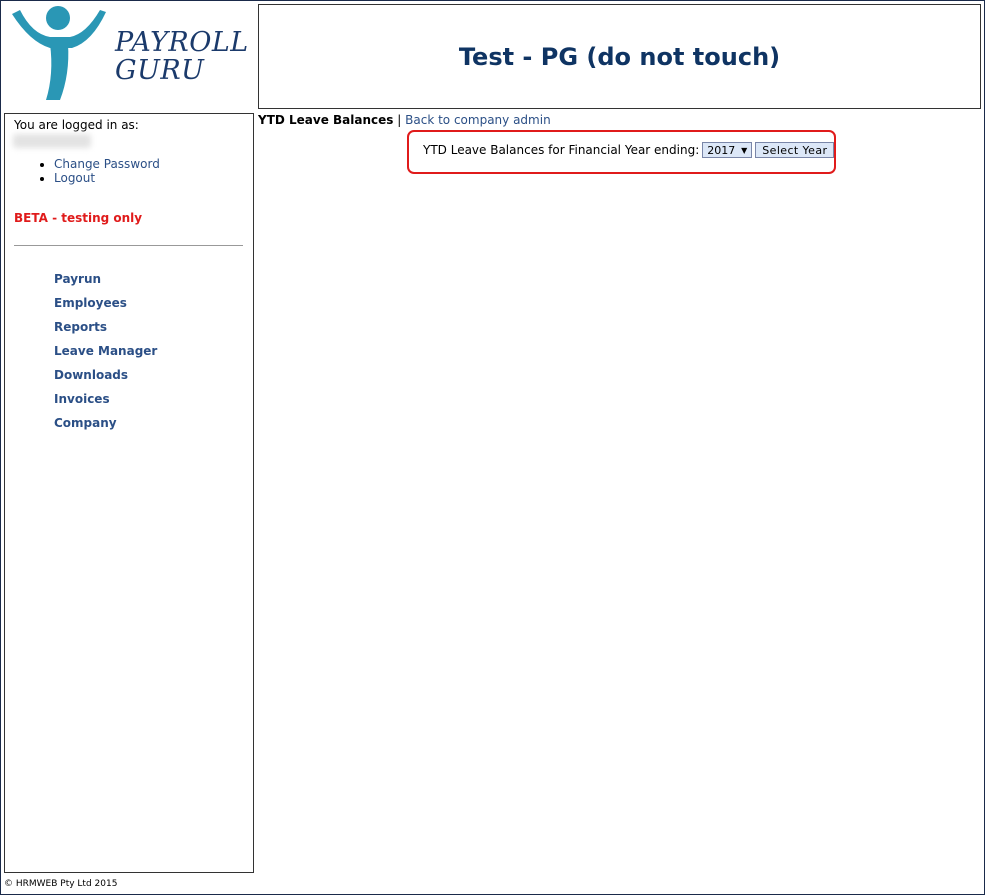  I want to click on page-title: Test - PG (do not touch), so click(619, 56).